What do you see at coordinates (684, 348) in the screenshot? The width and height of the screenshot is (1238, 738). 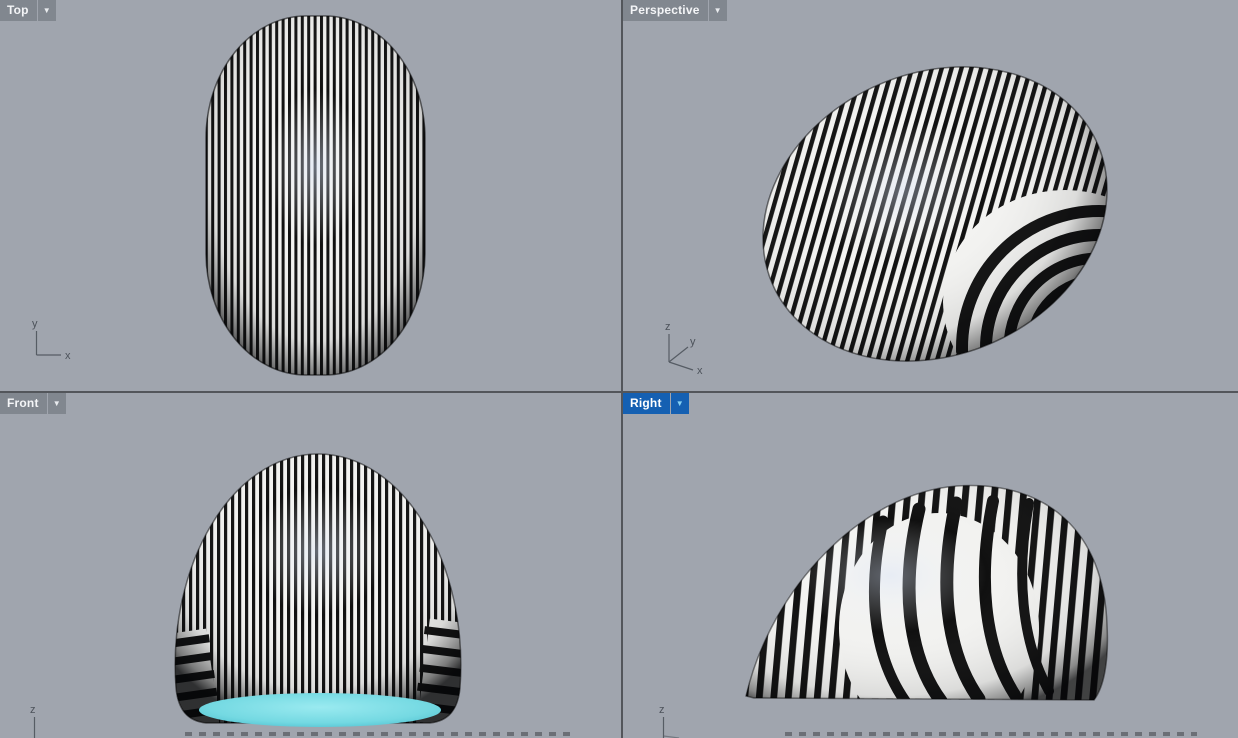 I see `axis-indicator: z y x` at bounding box center [684, 348].